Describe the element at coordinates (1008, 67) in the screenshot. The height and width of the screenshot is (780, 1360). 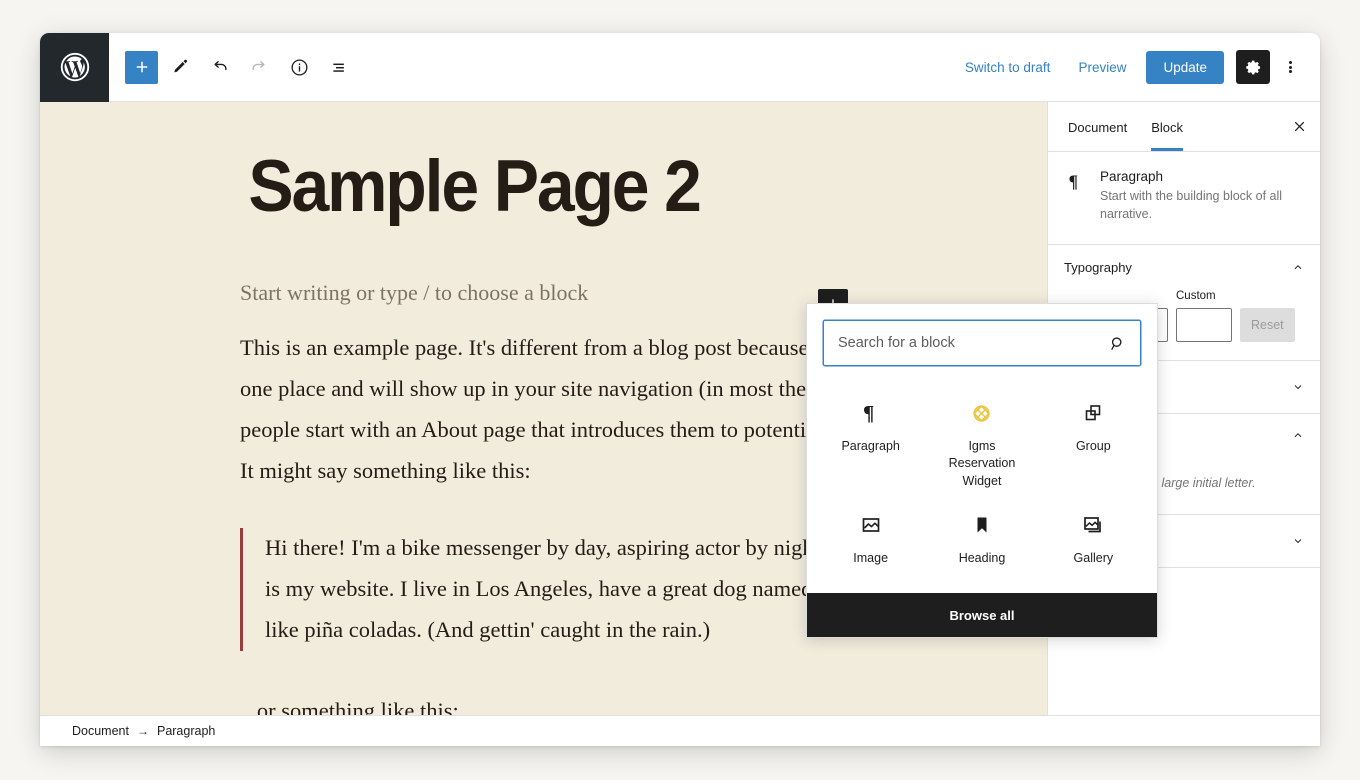
I see `switch-to-draft-button: Switch to draft` at that location.